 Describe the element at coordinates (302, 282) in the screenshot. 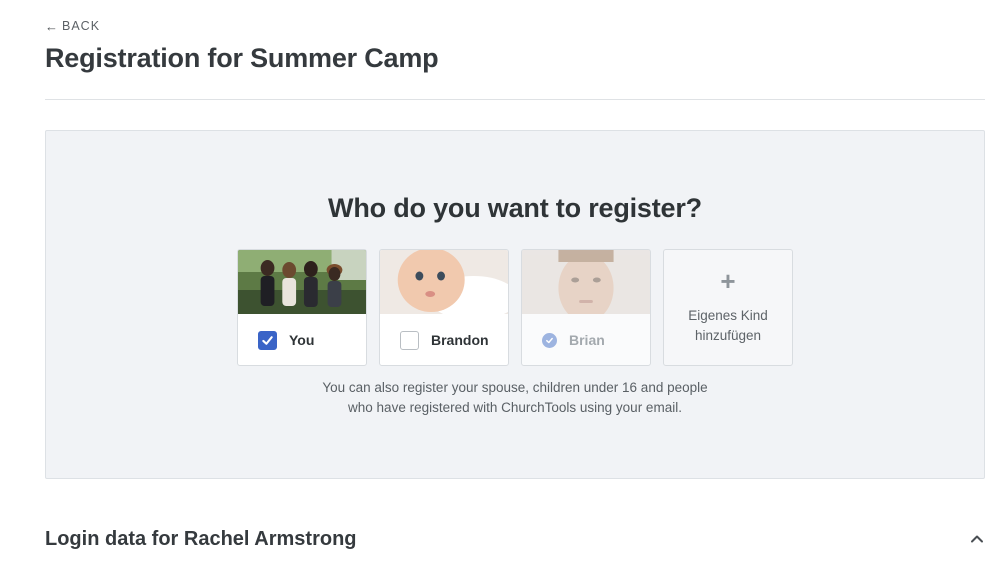

I see `person-photo-you` at that location.